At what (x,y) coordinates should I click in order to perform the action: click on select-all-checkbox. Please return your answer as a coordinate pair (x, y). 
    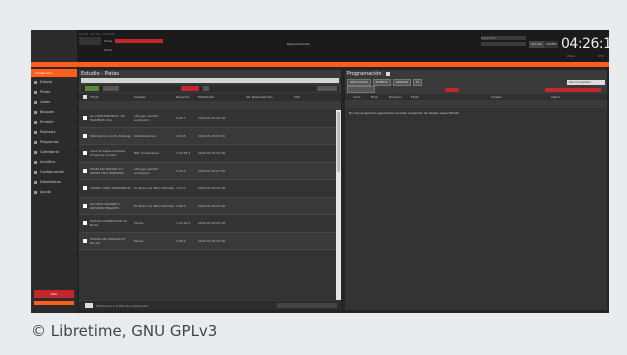
    Looking at the image, I should click on (85, 97).